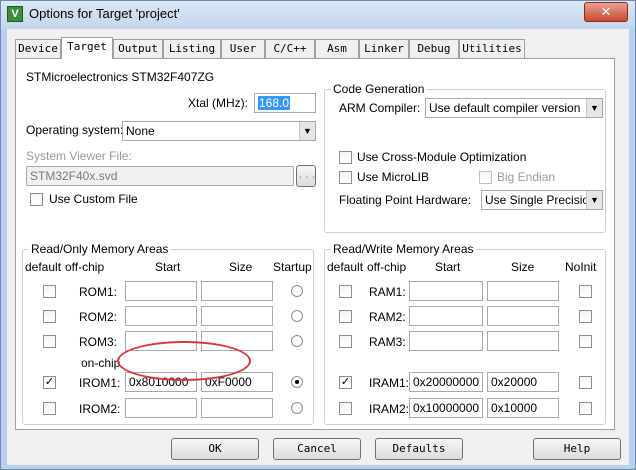 The height and width of the screenshot is (470, 636). I want to click on svd-input: STM32F40x.svd, so click(160, 176).